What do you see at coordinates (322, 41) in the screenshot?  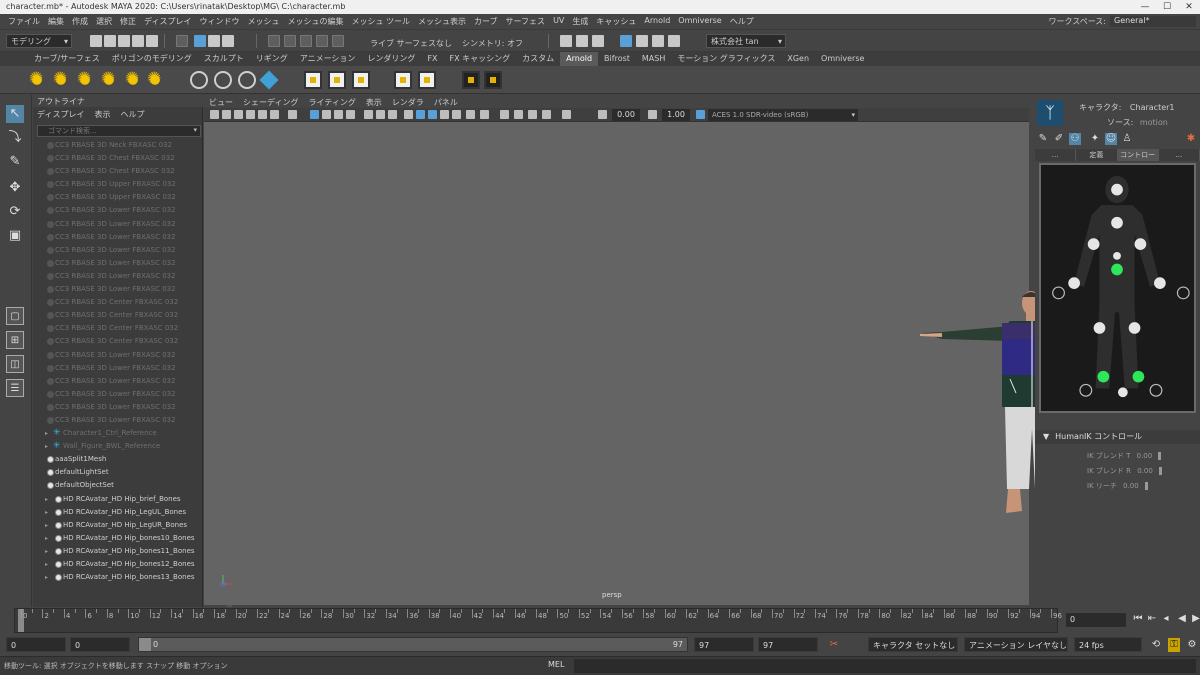 I see `snap-view-icon` at bounding box center [322, 41].